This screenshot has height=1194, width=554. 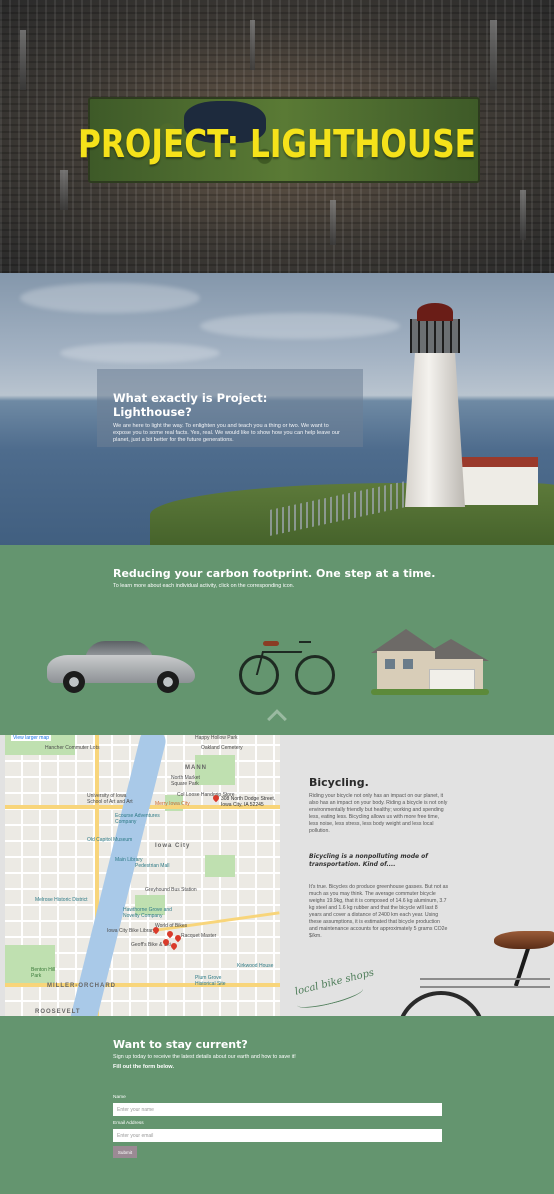 What do you see at coordinates (131, 931) in the screenshot?
I see `map-label: Iowa City Bike Library` at bounding box center [131, 931].